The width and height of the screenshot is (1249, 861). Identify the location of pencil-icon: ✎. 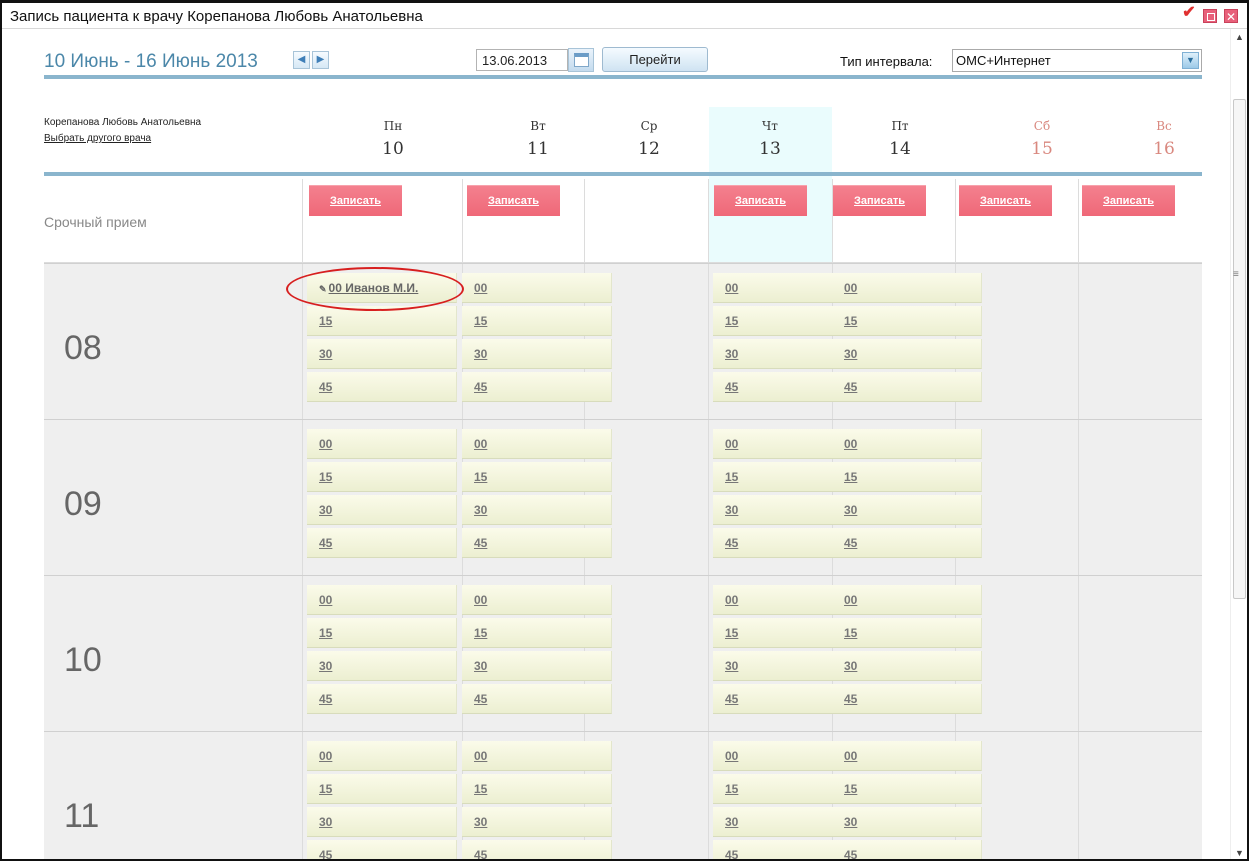
(323, 289).